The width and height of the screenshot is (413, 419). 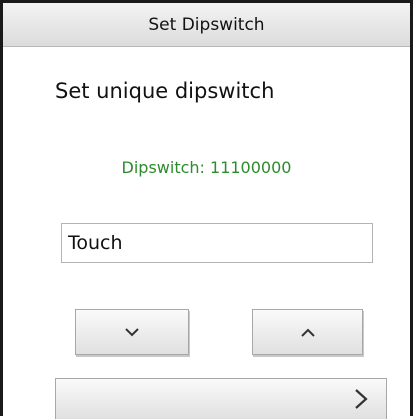 I want to click on increment-button, so click(x=307, y=332).